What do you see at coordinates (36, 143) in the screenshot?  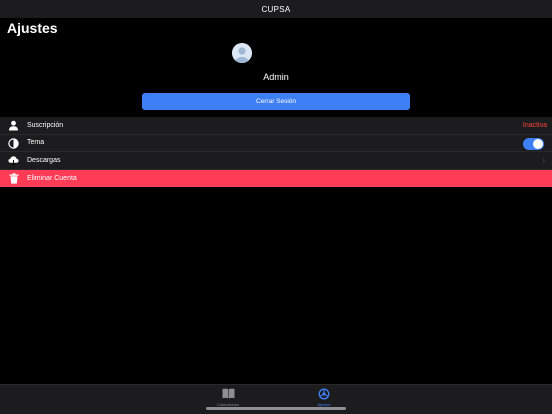 I see `theme-label: Tema` at bounding box center [36, 143].